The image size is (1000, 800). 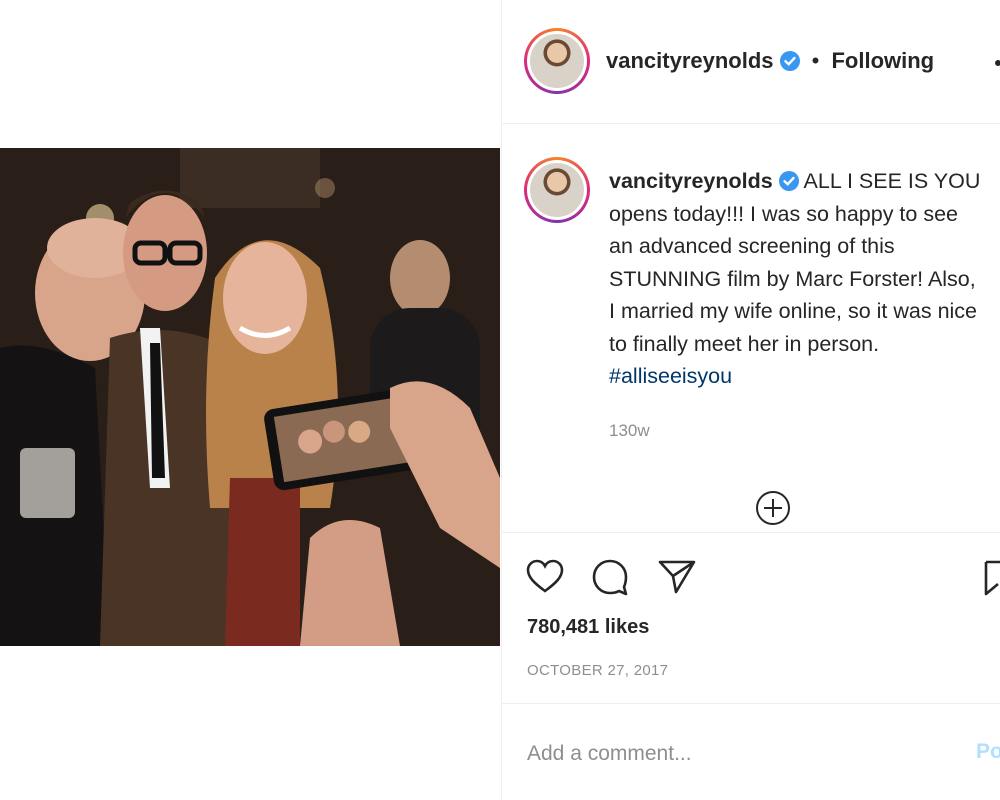 What do you see at coordinates (997, 63) in the screenshot?
I see `more-dots-icon` at bounding box center [997, 63].